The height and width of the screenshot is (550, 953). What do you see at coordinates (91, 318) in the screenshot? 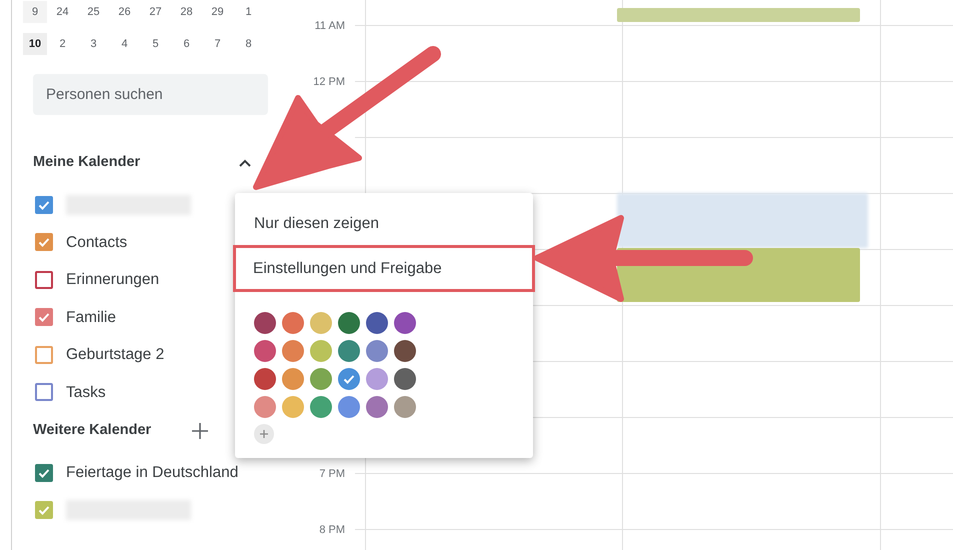
I see `calendar-name: Familie` at bounding box center [91, 318].